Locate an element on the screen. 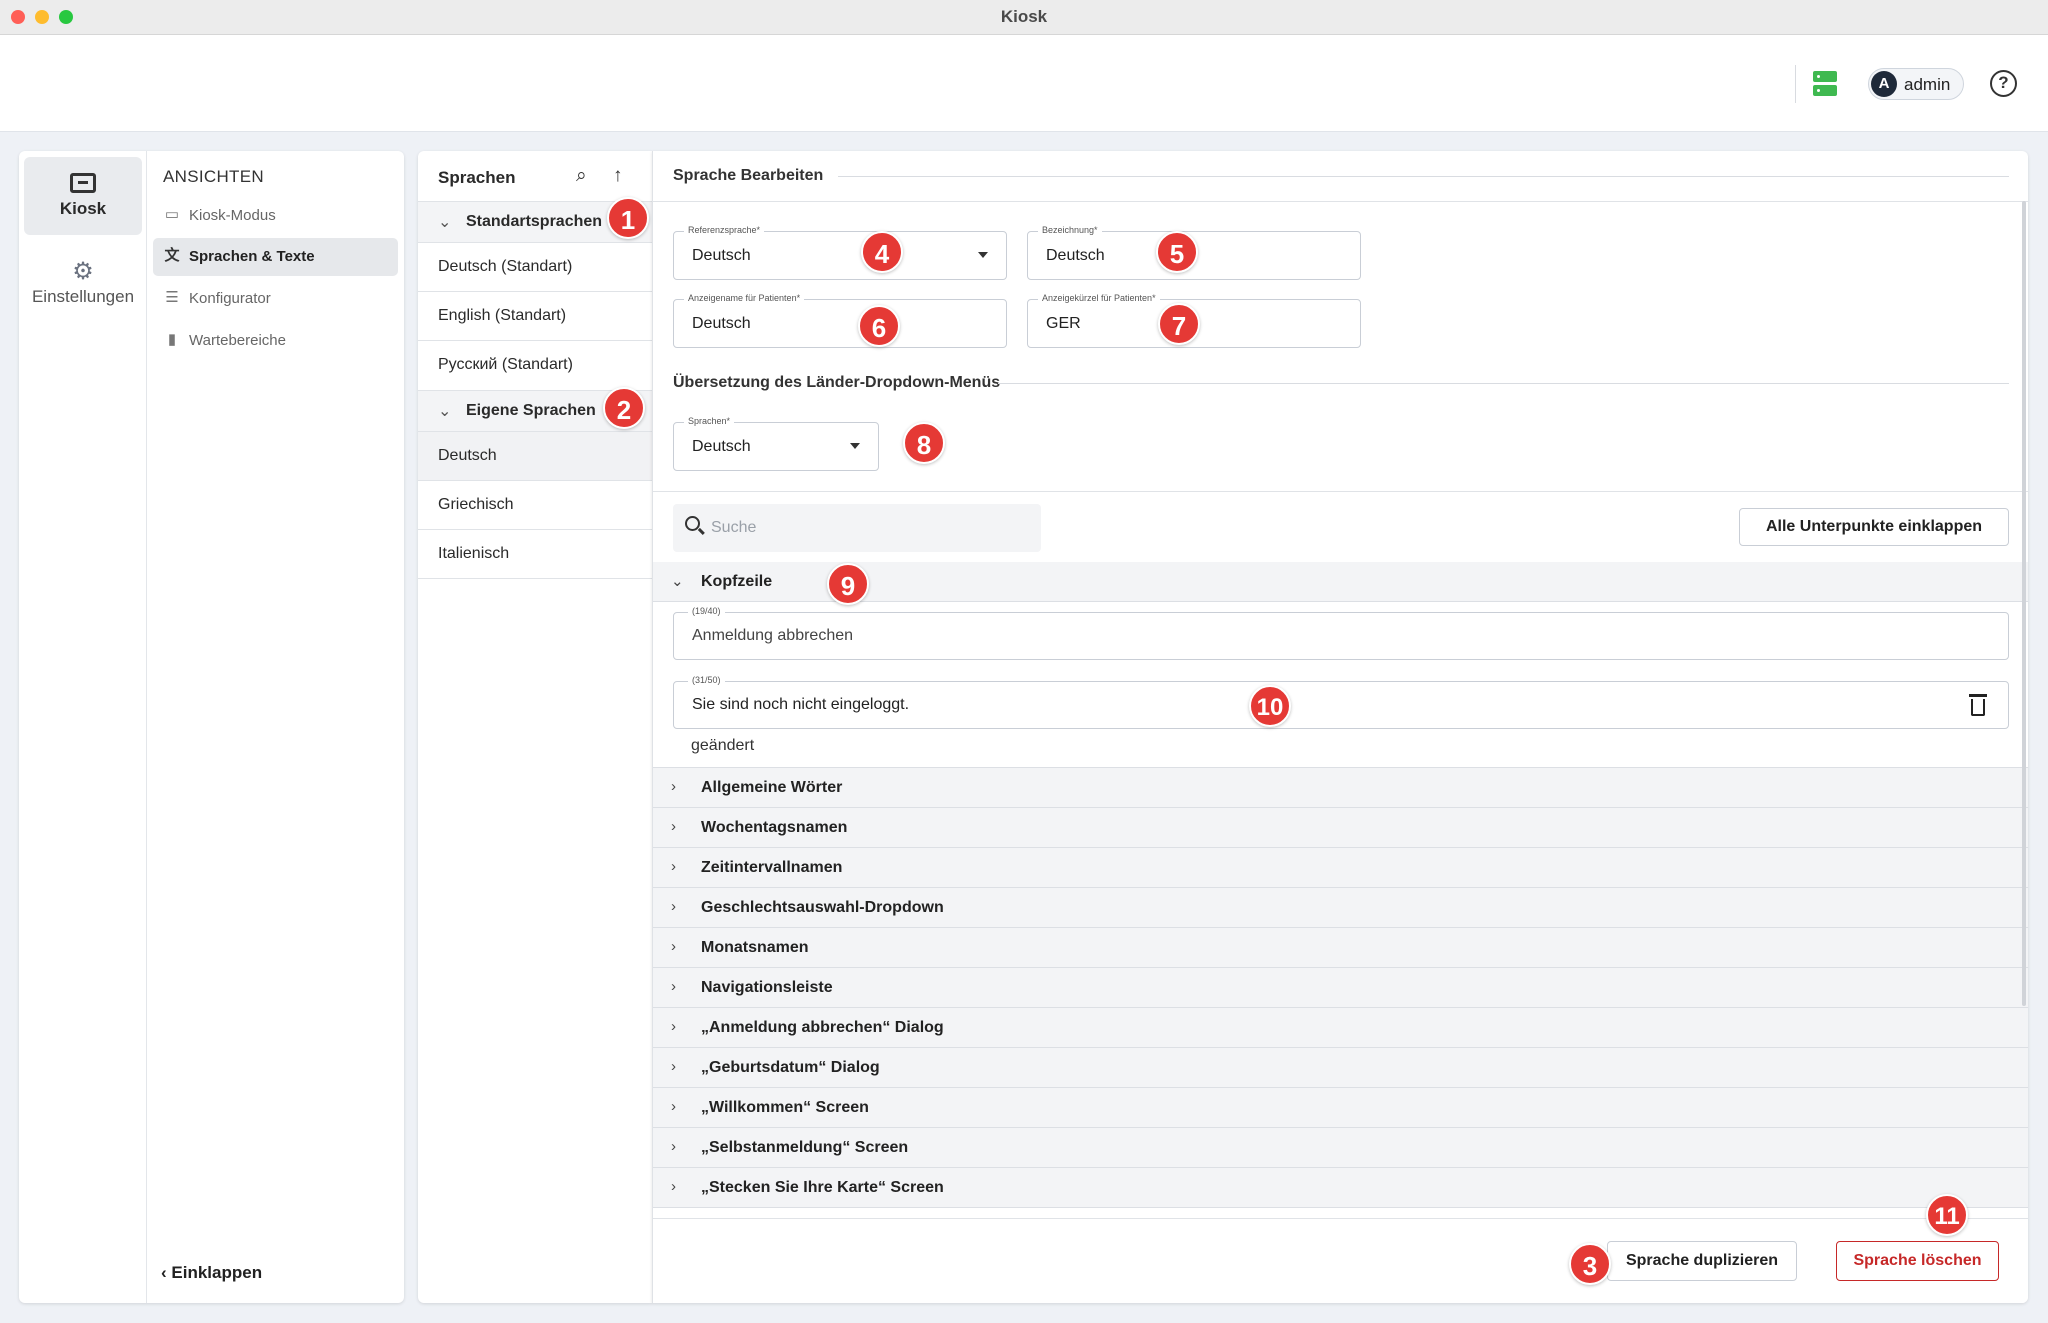 The height and width of the screenshot is (1323, 2048). translation-field: (31/50) Sie sind noch nicht eingeloggt. is located at coordinates (1341, 702).